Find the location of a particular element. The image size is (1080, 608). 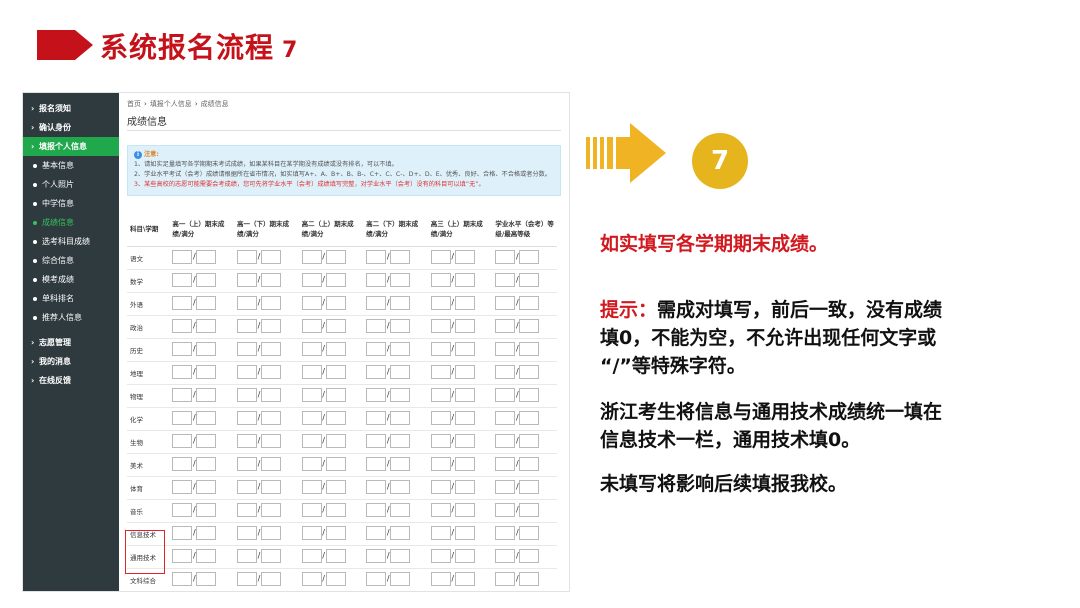

sidebar-item: 推荐人信息 is located at coordinates (71, 317).